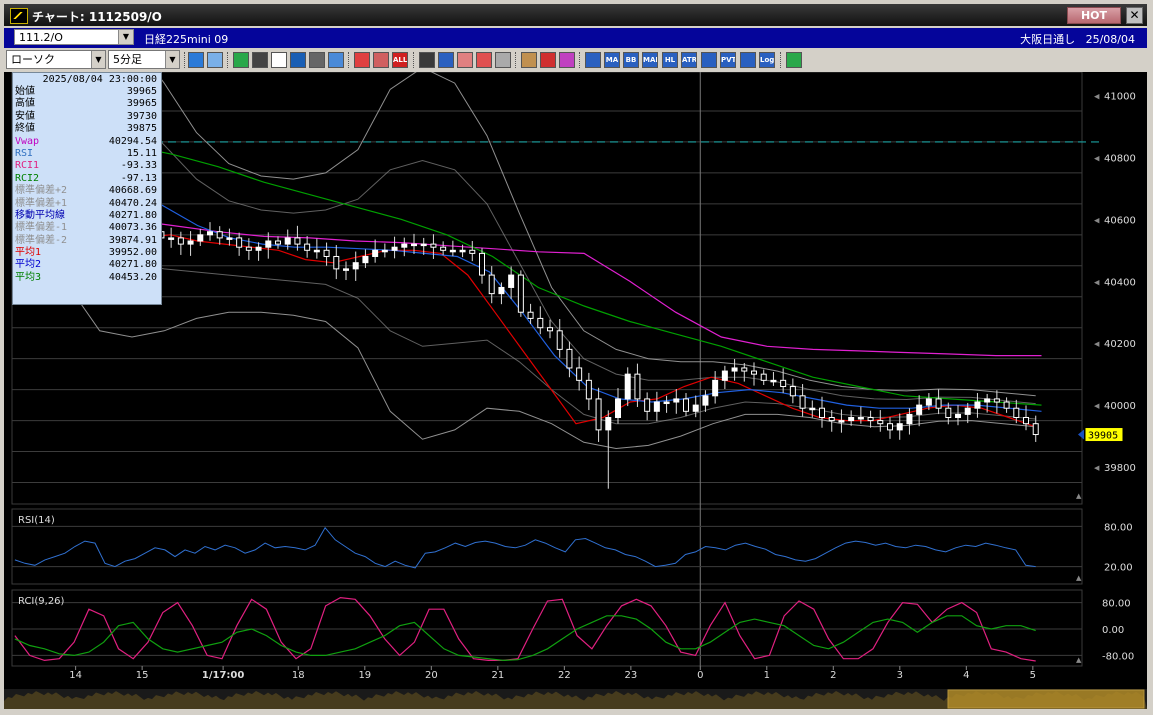 The width and height of the screenshot is (1153, 715). I want to click on tools-icon, so click(548, 60).